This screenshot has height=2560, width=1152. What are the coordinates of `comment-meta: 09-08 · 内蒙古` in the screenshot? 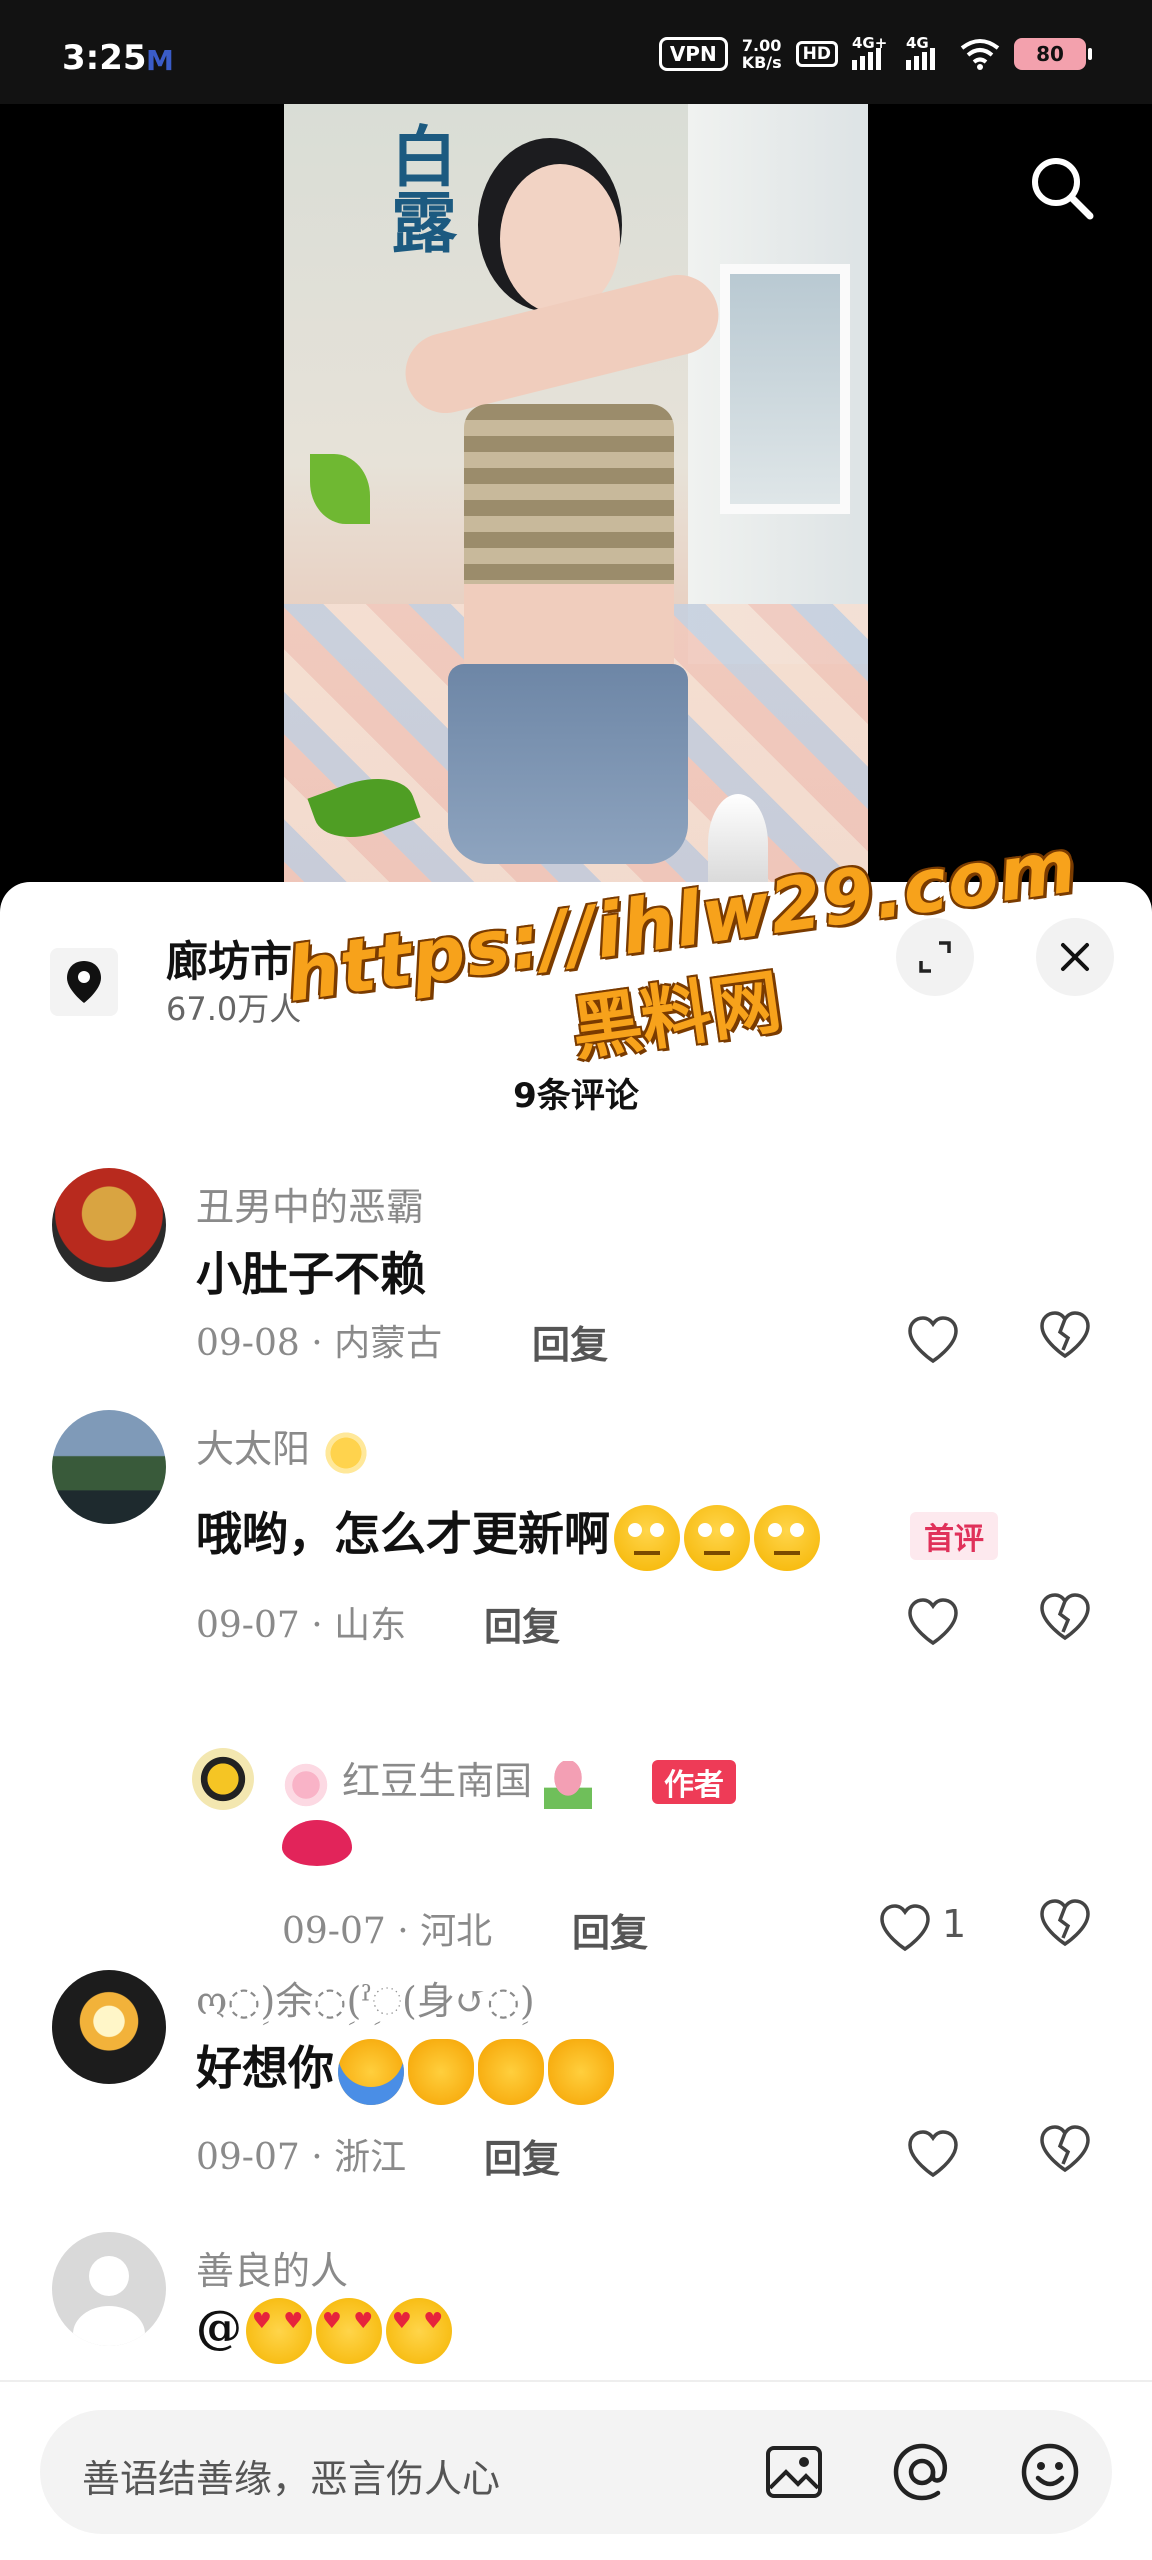 It's located at (319, 1343).